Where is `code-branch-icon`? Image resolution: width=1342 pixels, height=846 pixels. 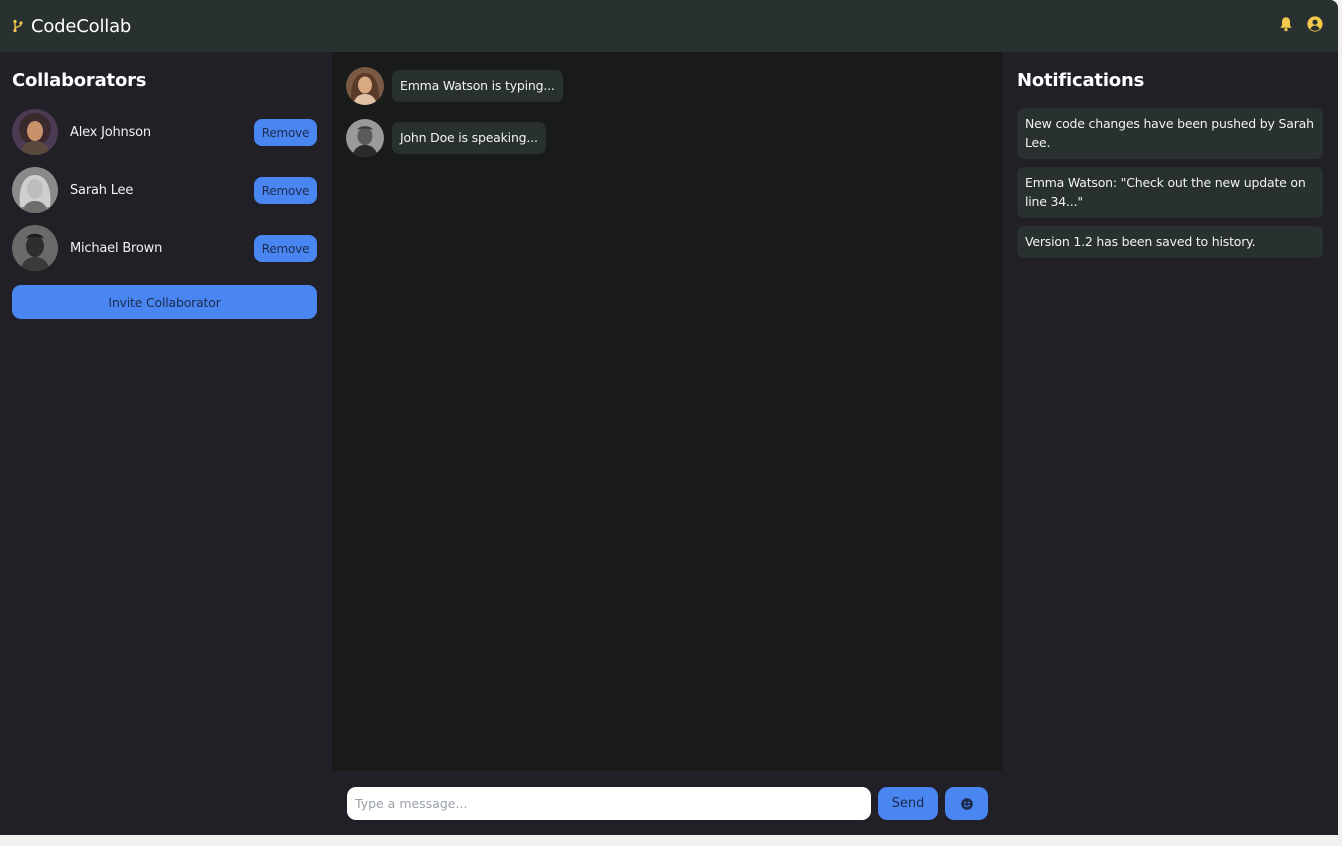 code-branch-icon is located at coordinates (18, 26).